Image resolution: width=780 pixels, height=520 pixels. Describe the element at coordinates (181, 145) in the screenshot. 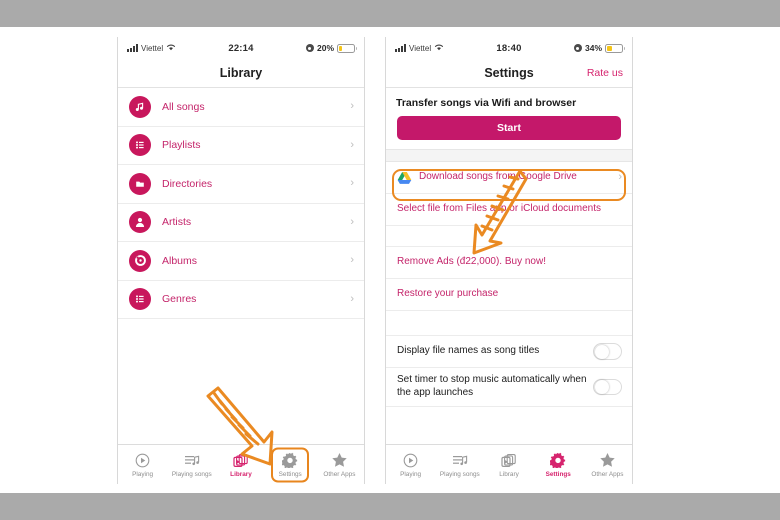

I see `list-item-label: Playlists` at that location.